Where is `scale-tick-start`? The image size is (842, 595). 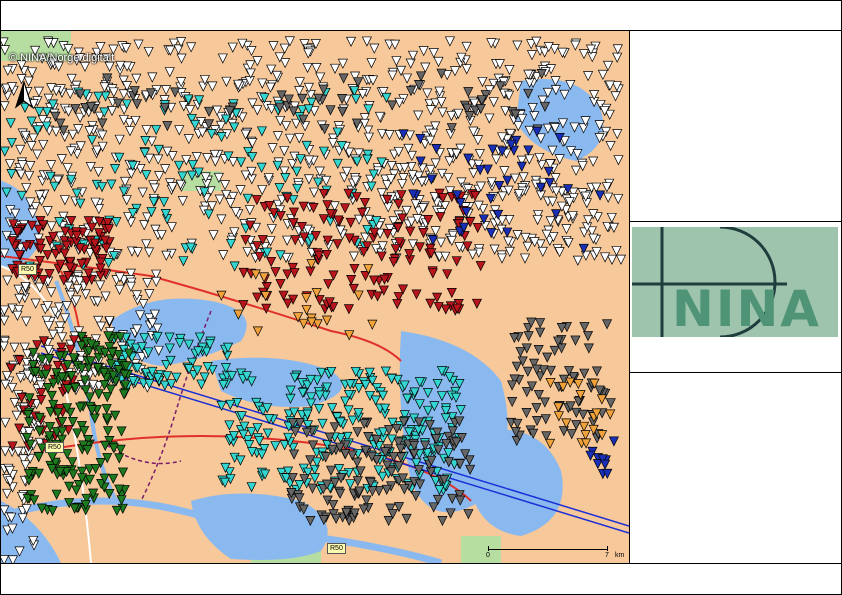 scale-tick-start is located at coordinates (488, 548).